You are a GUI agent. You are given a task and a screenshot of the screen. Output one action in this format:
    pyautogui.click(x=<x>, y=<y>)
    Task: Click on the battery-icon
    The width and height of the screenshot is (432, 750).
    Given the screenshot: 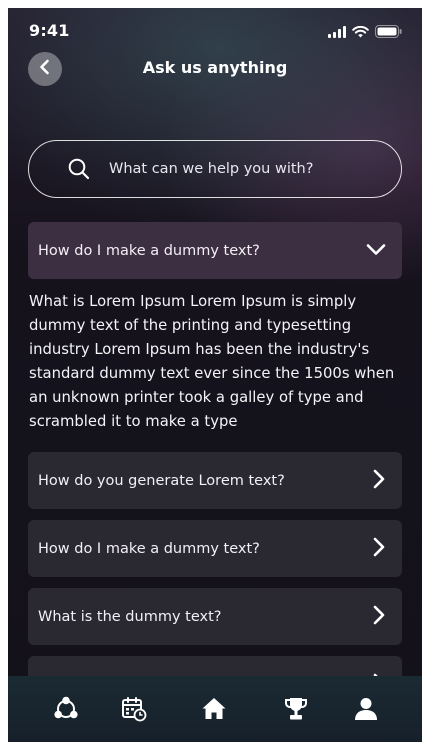 What is the action you would take?
    pyautogui.click(x=388, y=32)
    